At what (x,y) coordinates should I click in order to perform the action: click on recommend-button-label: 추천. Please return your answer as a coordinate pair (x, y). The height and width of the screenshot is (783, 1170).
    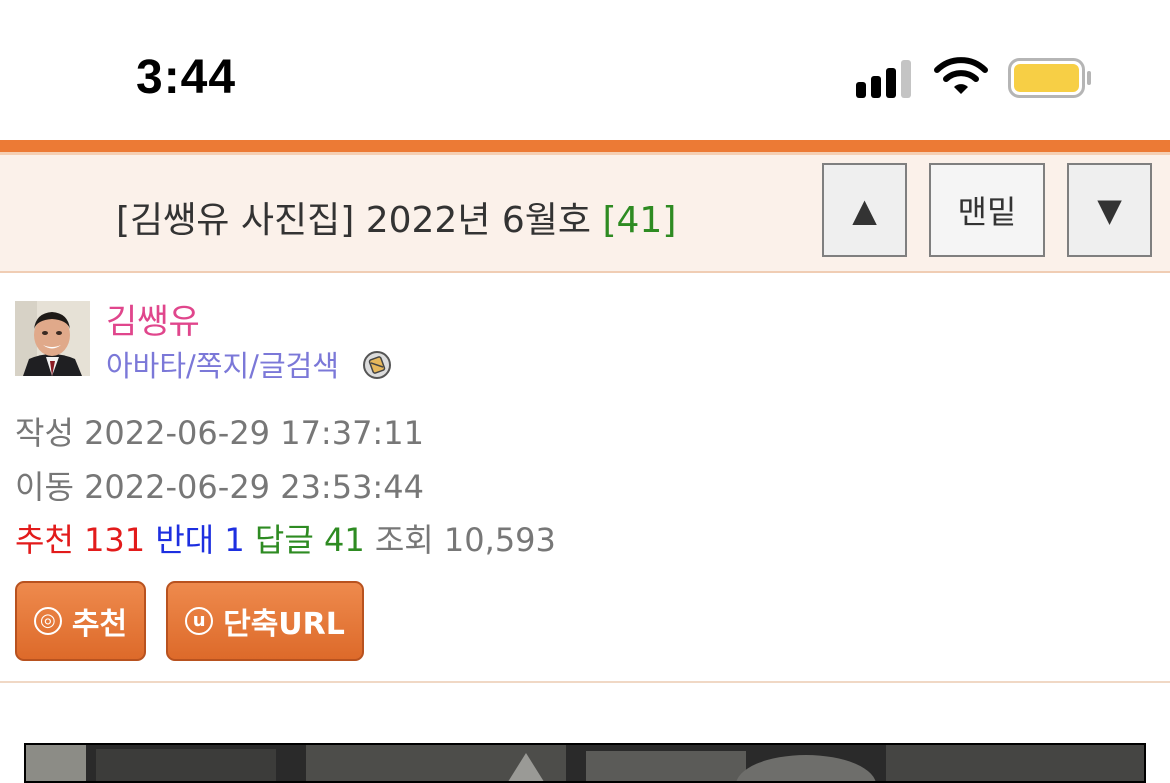
    Looking at the image, I should click on (99, 624).